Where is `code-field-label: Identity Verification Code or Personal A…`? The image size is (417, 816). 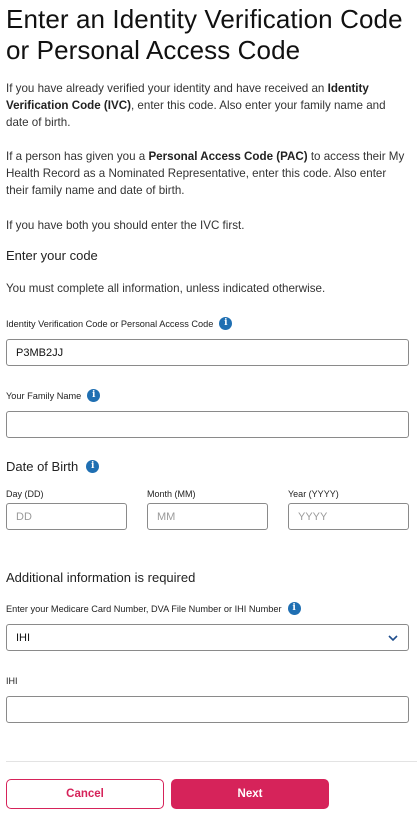 code-field-label: Identity Verification Code or Personal A… is located at coordinates (119, 323).